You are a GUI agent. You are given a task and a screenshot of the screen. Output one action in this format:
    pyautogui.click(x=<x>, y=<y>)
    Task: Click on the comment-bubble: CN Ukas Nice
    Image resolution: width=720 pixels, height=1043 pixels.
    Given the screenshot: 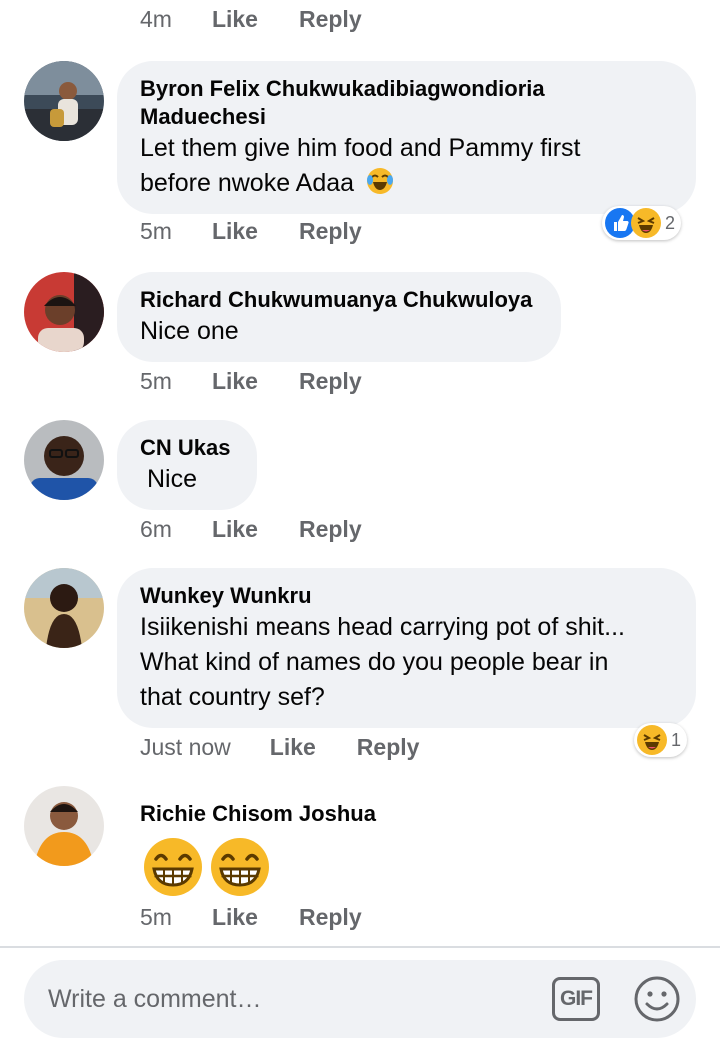 What is the action you would take?
    pyautogui.click(x=187, y=465)
    